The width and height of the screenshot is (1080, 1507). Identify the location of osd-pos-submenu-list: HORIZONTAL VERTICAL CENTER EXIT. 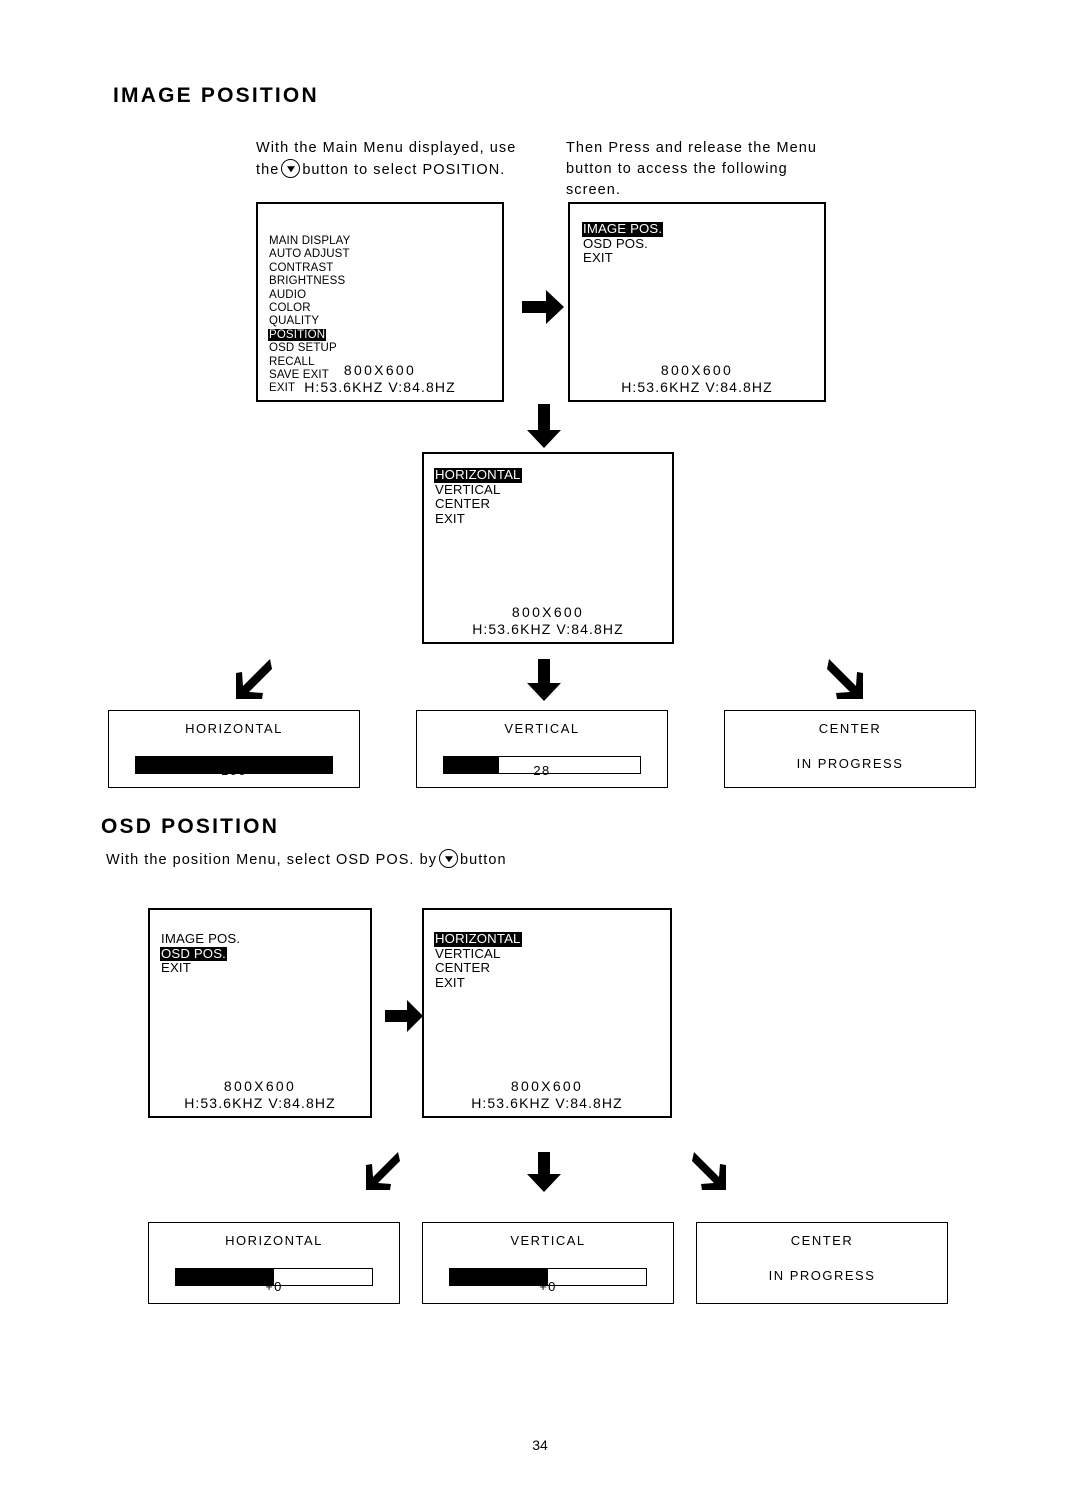
(549, 961).